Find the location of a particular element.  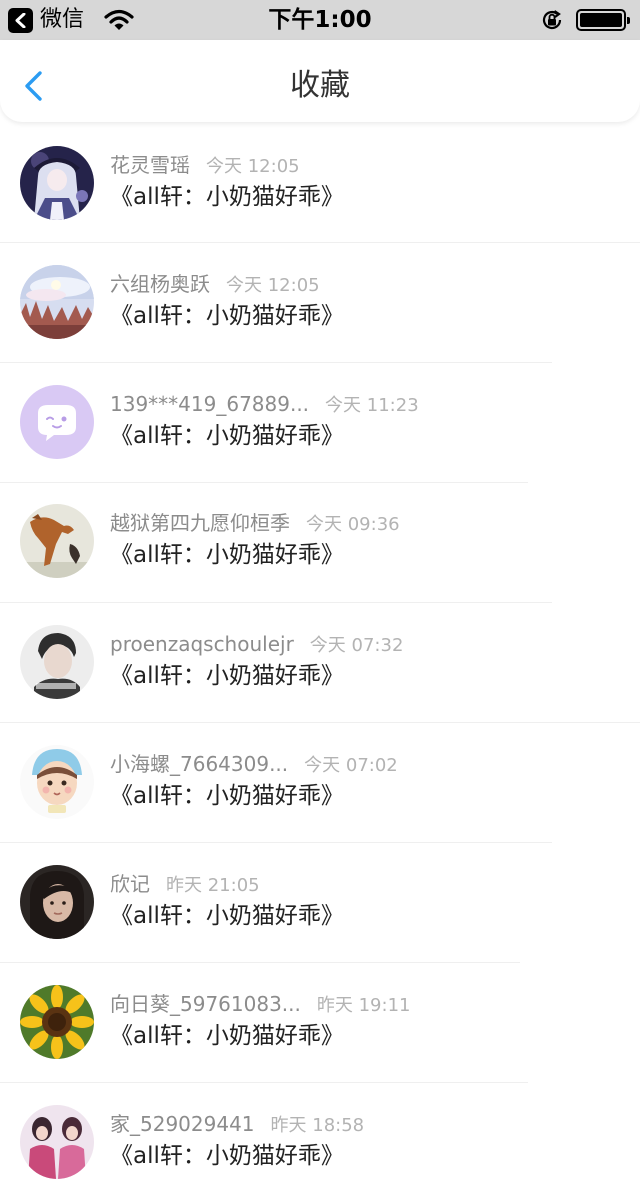

nav-bar: 收藏 is located at coordinates (320, 81).